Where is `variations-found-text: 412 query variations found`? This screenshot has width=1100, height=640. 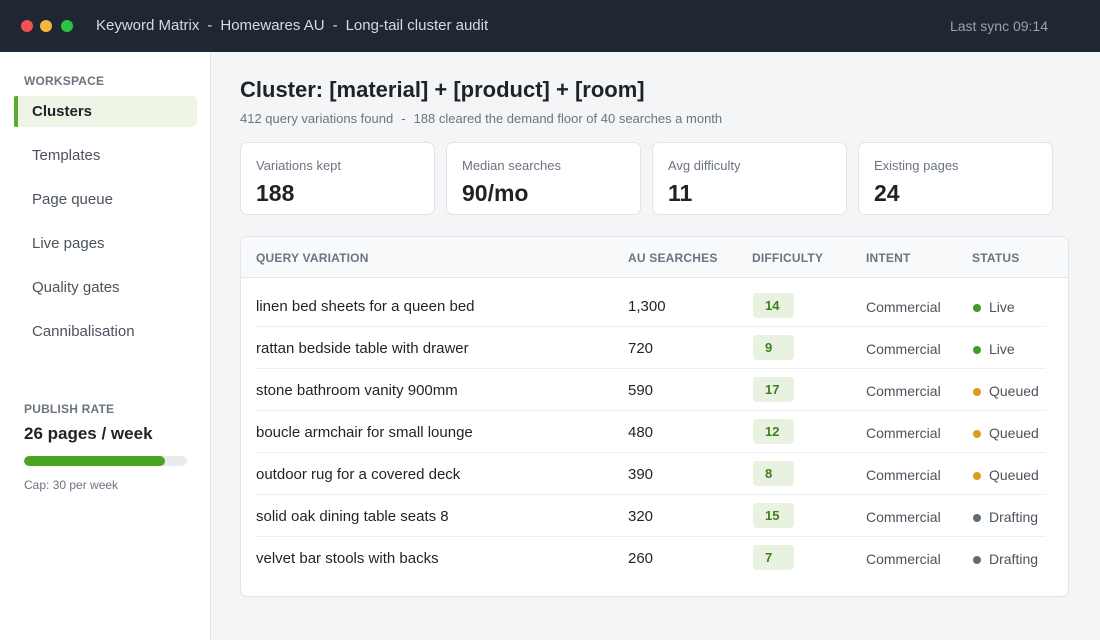 variations-found-text: 412 query variations found is located at coordinates (317, 118).